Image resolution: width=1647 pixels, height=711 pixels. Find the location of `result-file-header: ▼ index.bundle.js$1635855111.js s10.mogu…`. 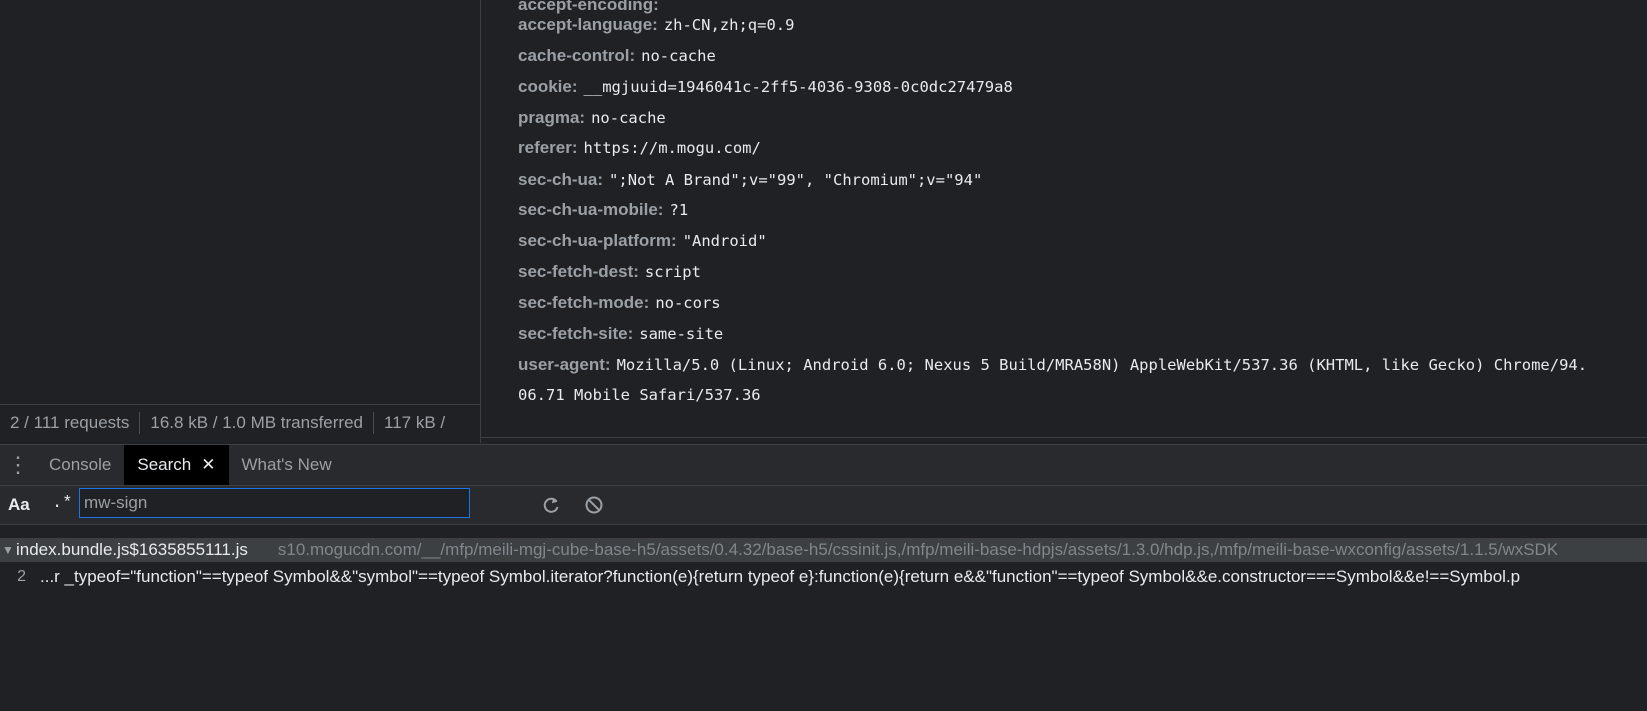

result-file-header: ▼ index.bundle.js$1635855111.js s10.mogu… is located at coordinates (823, 550).